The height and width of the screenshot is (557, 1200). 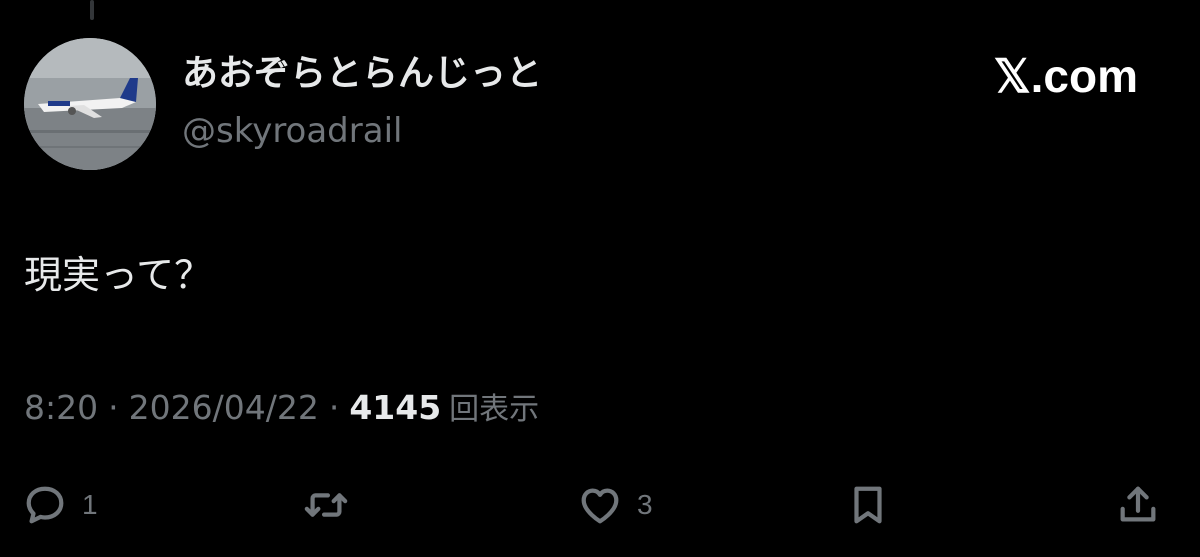 I want to click on like-count: 3, so click(x=645, y=504).